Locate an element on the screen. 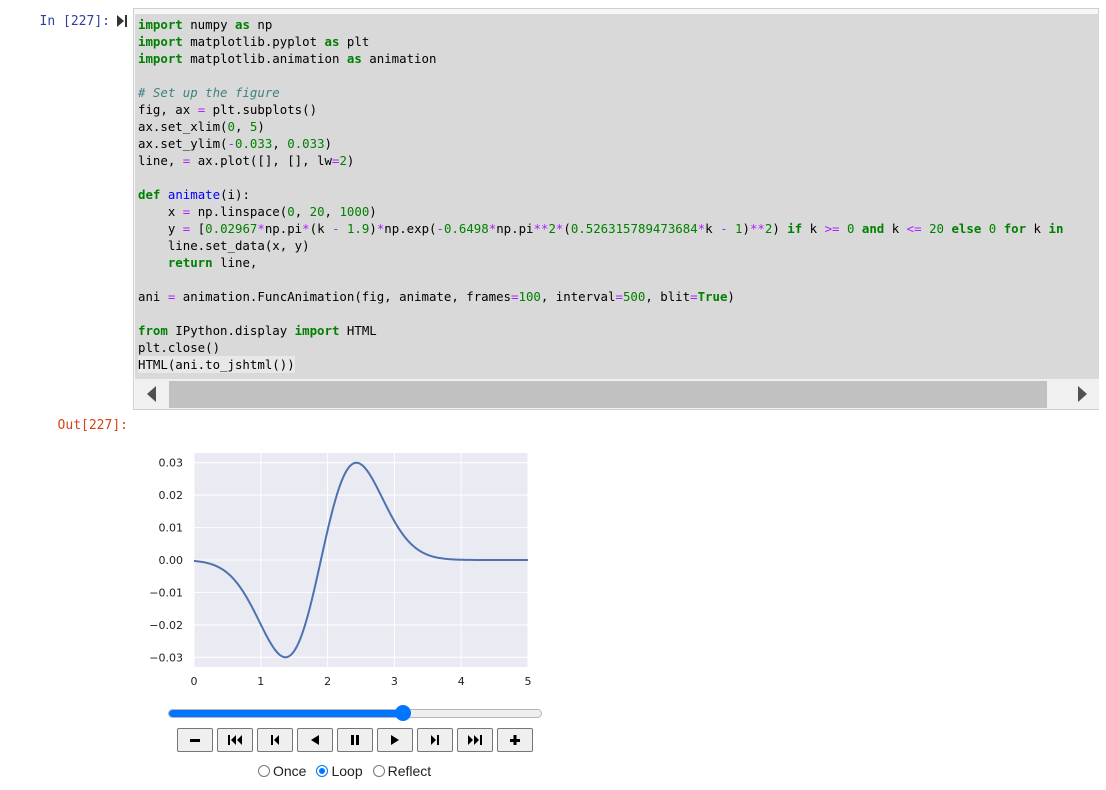 The image size is (1106, 790). plus-icon is located at coordinates (515, 740).